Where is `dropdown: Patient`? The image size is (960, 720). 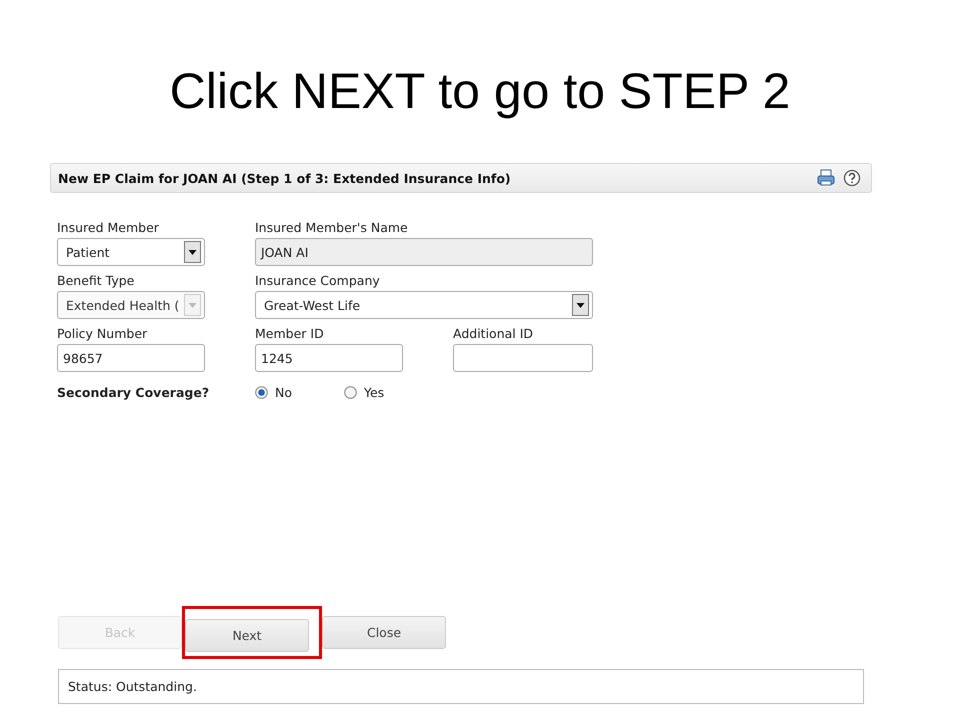 dropdown: Patient is located at coordinates (131, 252).